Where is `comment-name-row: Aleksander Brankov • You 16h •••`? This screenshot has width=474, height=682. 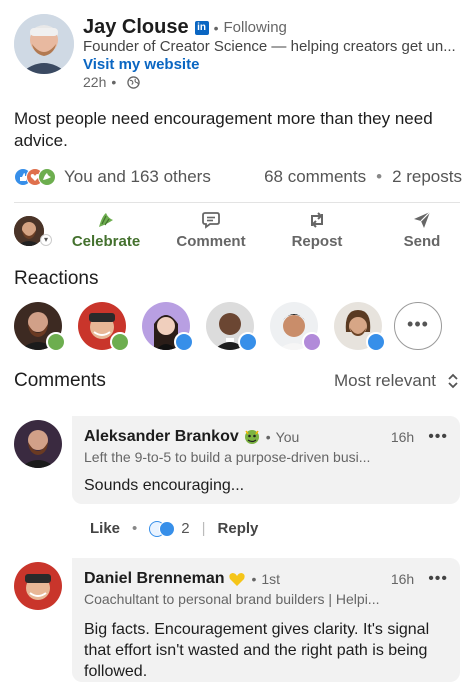
comment-name-row: Aleksander Brankov • You 16h ••• is located at coordinates (266, 437).